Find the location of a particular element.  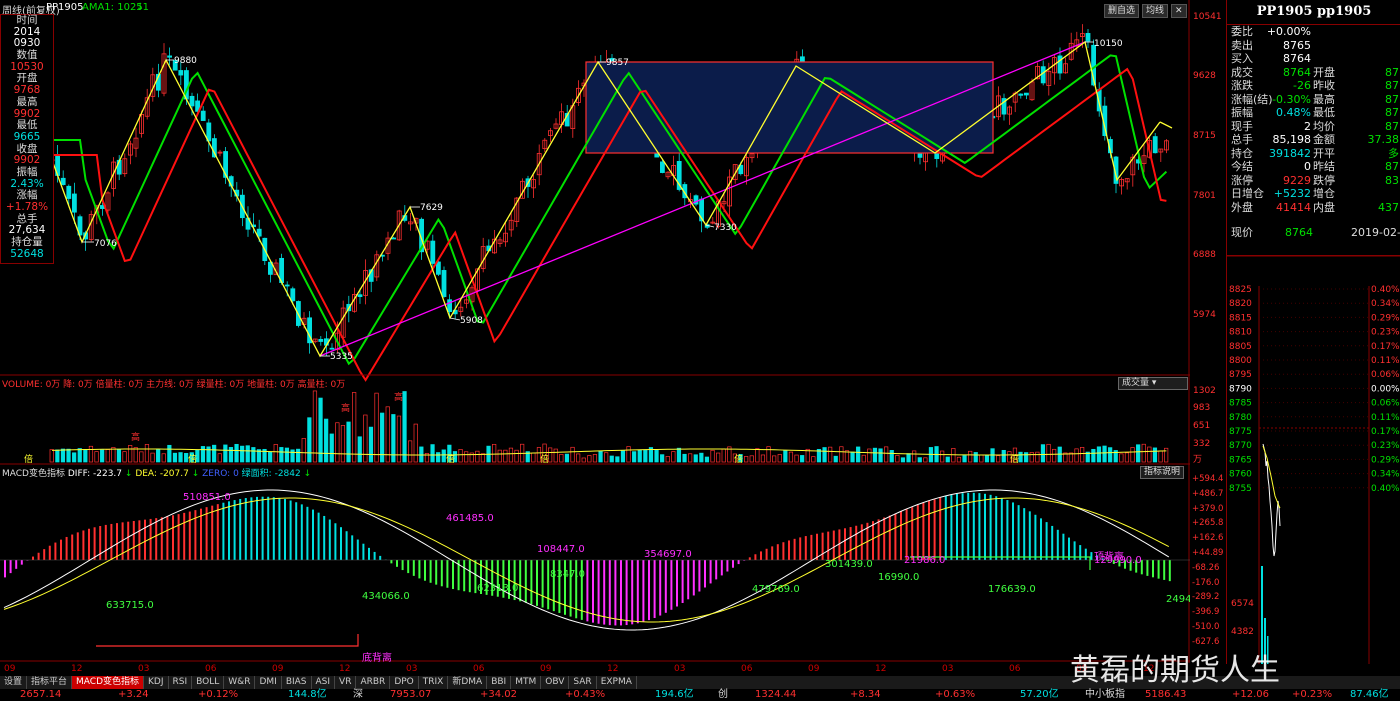

quote-row: 持仓 391842 开平 多 is located at coordinates (1313, 154).